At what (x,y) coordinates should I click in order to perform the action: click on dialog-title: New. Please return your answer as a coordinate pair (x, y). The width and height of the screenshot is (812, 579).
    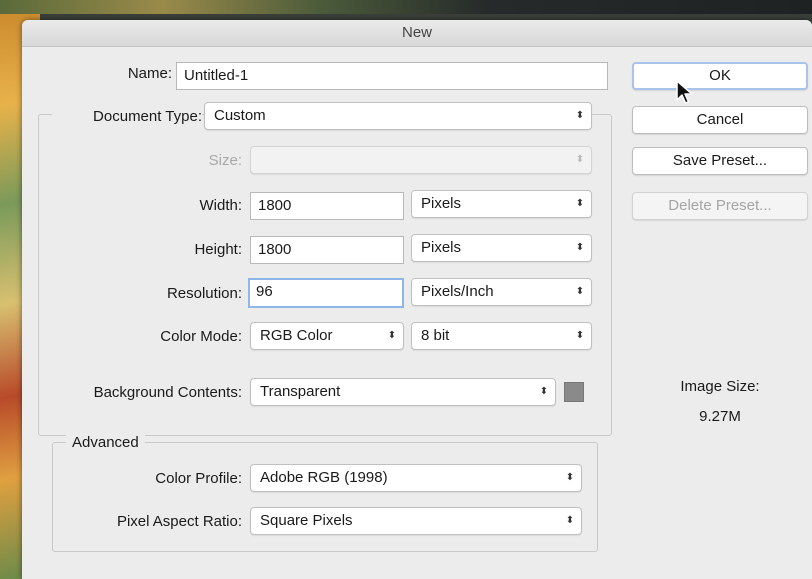
    Looking at the image, I should click on (417, 33).